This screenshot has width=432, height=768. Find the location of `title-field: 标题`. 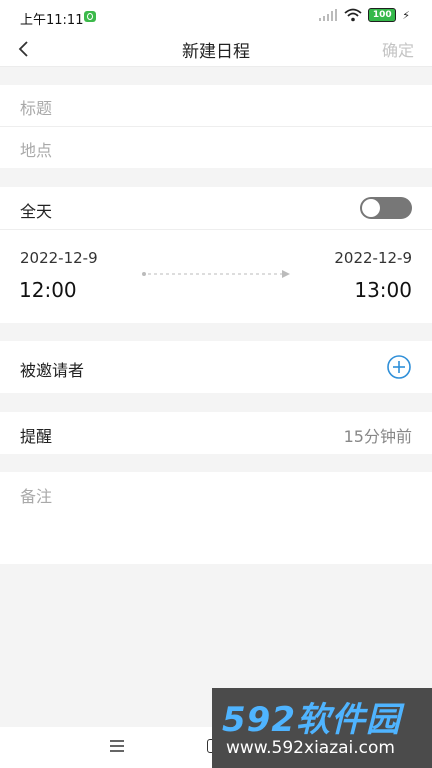

title-field: 标题 is located at coordinates (216, 106).